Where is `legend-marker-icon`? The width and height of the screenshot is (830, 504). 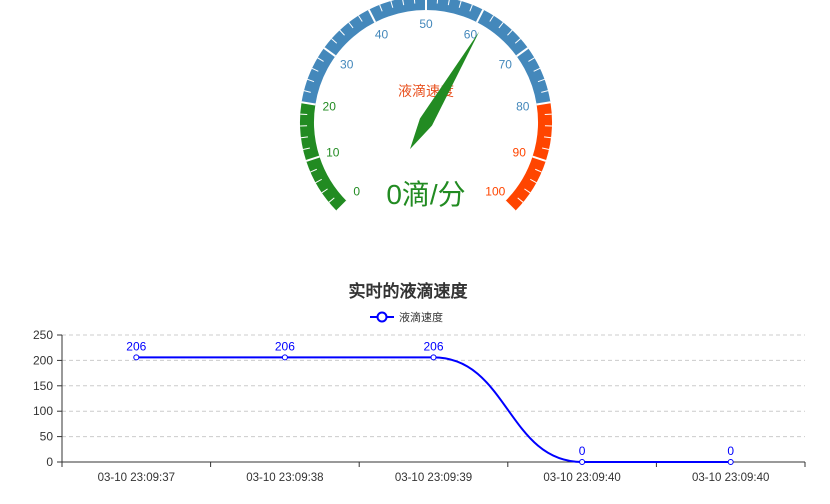
legend-marker-icon is located at coordinates (382, 317).